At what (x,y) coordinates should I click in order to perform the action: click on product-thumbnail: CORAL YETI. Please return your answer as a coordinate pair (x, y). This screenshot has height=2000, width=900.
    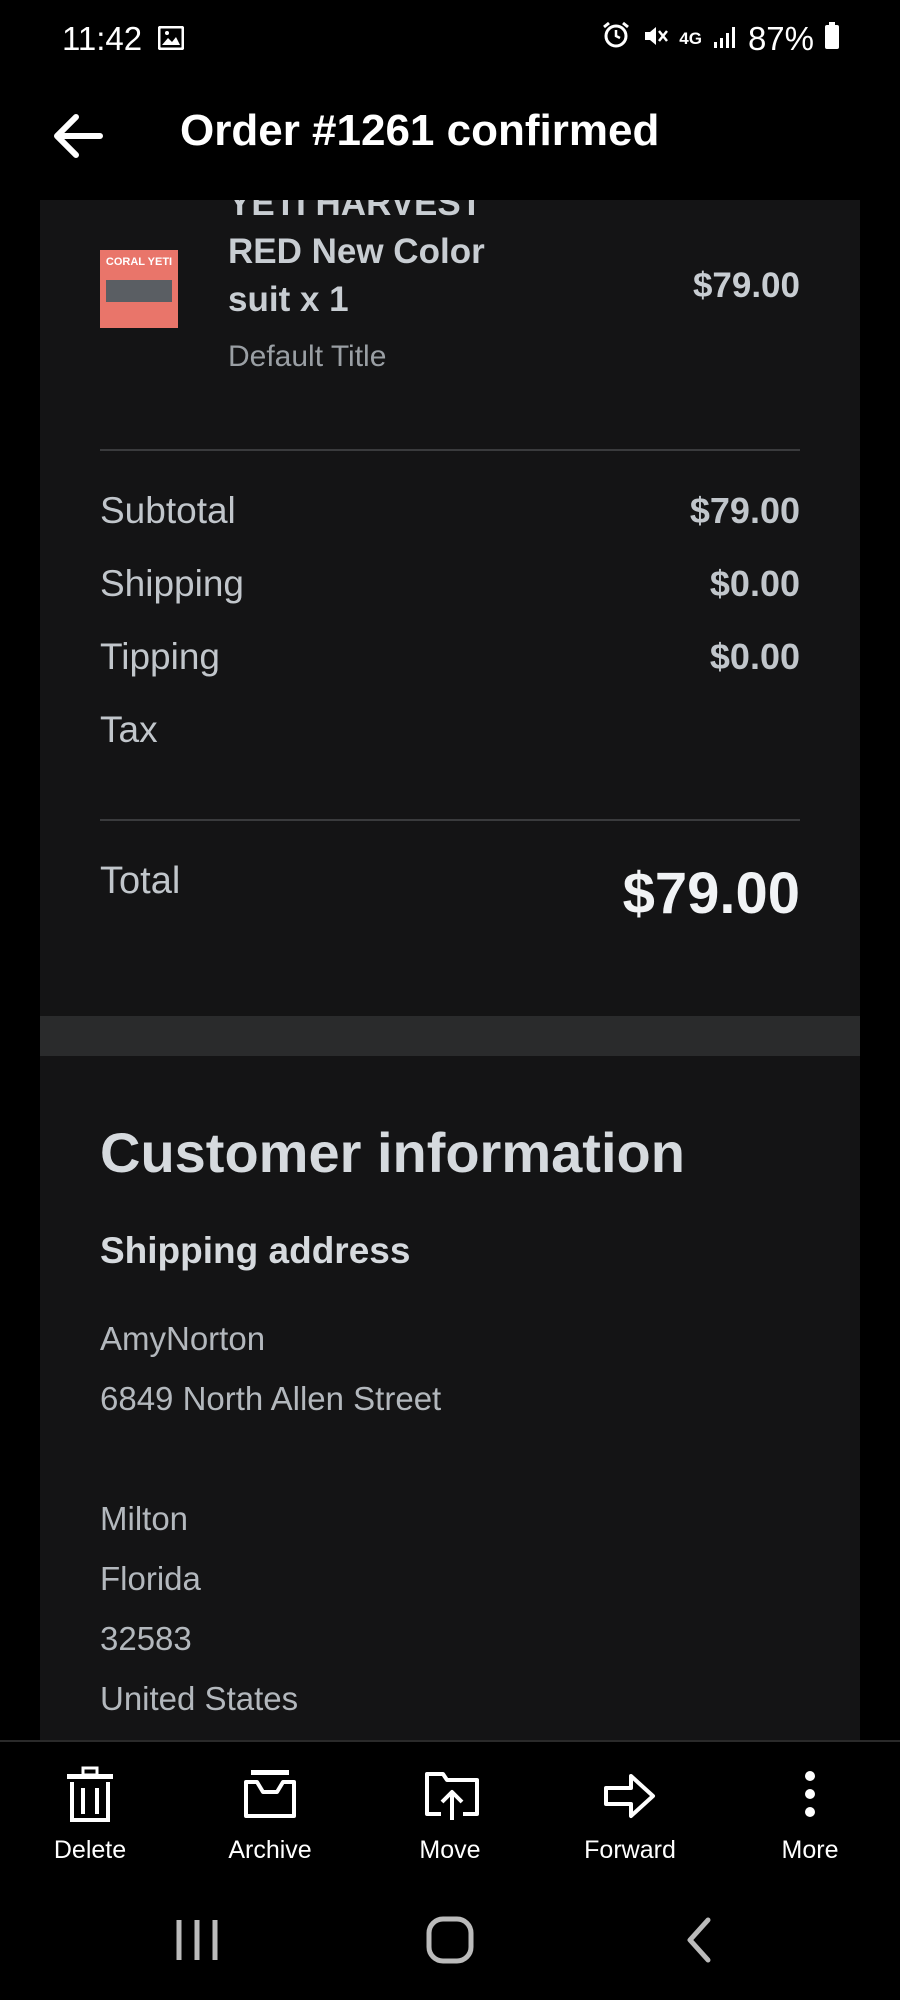
    Looking at the image, I should click on (139, 289).